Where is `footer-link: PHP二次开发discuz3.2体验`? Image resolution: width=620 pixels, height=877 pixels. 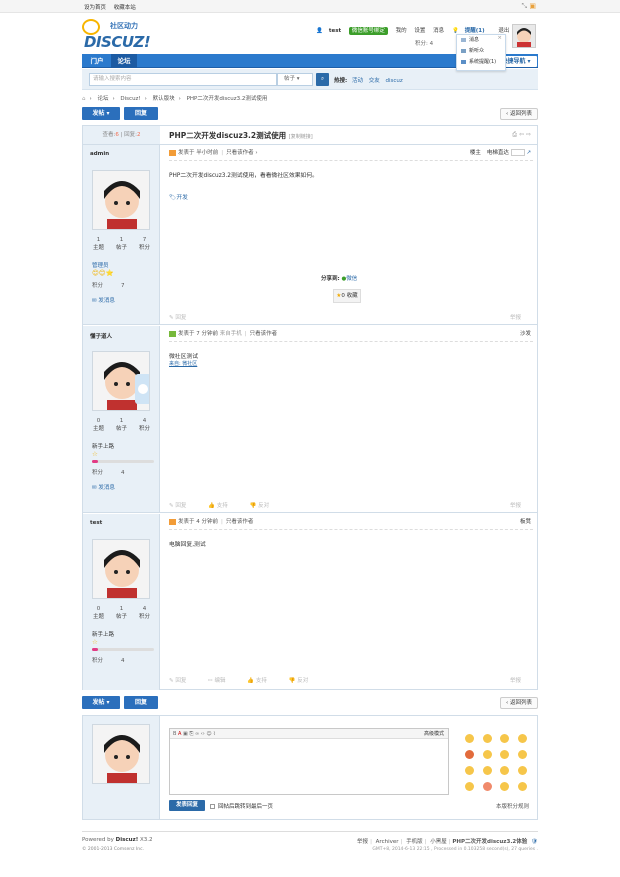
footer-link: PHP二次开发discuz3.2体验 is located at coordinates (489, 842).